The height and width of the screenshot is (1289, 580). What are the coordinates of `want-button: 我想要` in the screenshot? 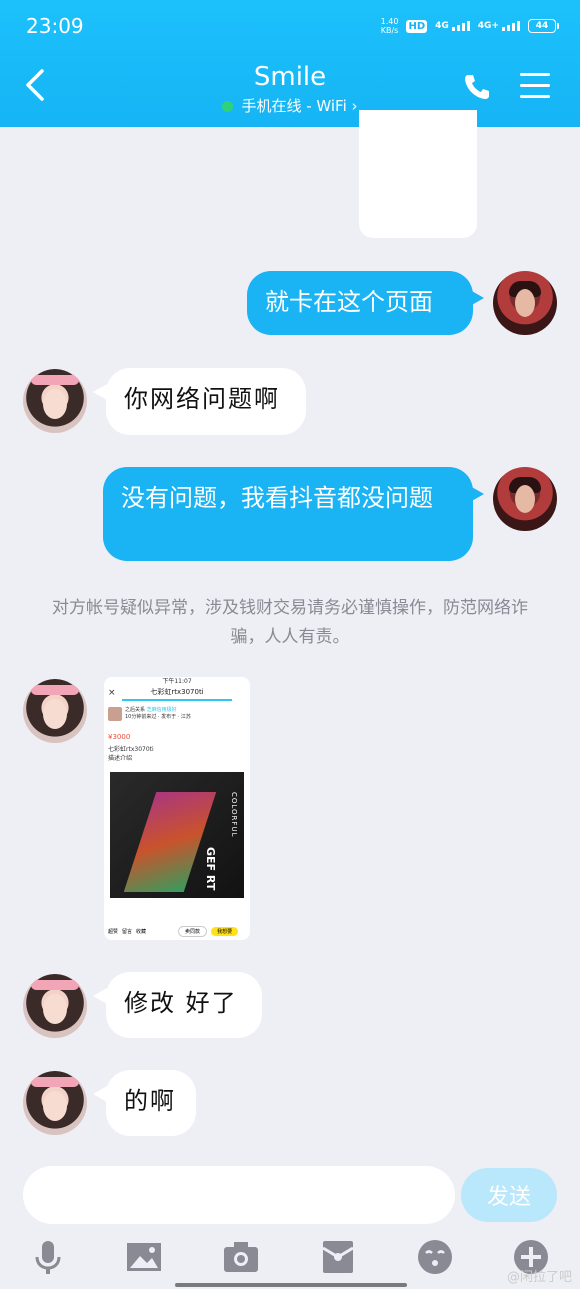 It's located at (225, 931).